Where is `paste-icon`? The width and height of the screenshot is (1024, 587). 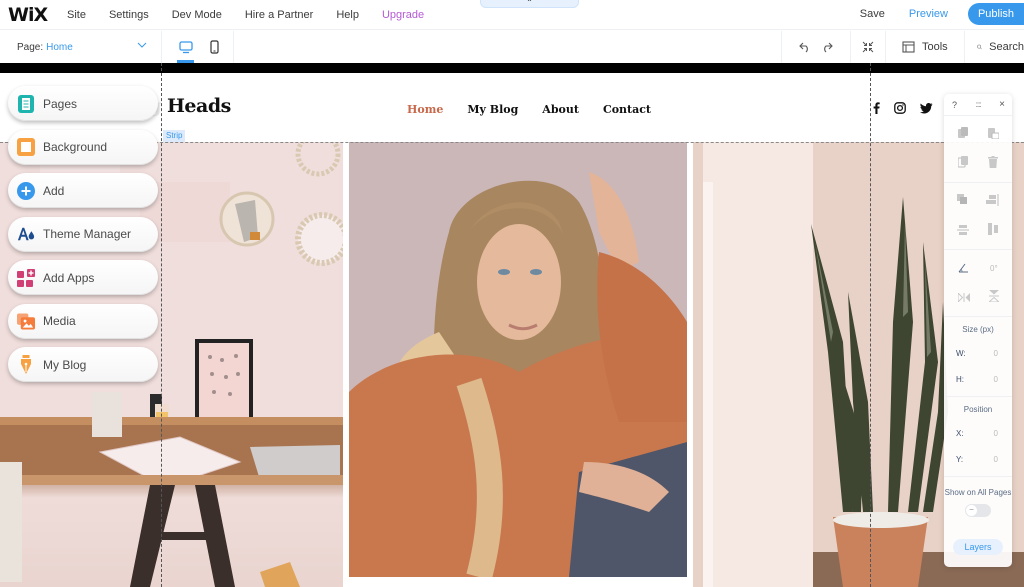
paste-icon is located at coordinates (993, 135).